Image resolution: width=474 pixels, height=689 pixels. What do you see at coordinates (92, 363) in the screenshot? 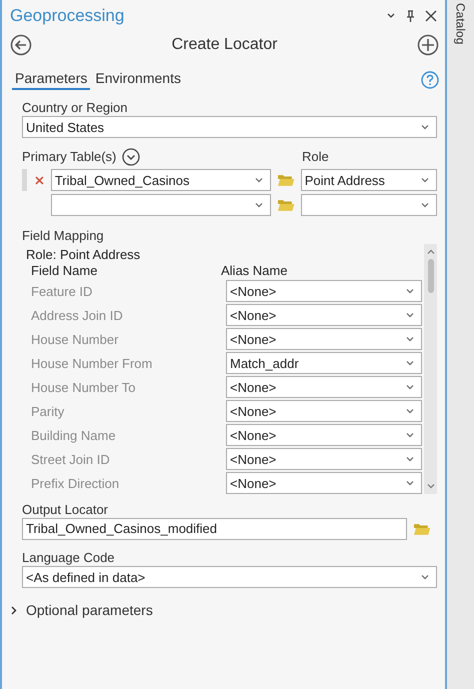
I see `field-name: House Number From` at bounding box center [92, 363].